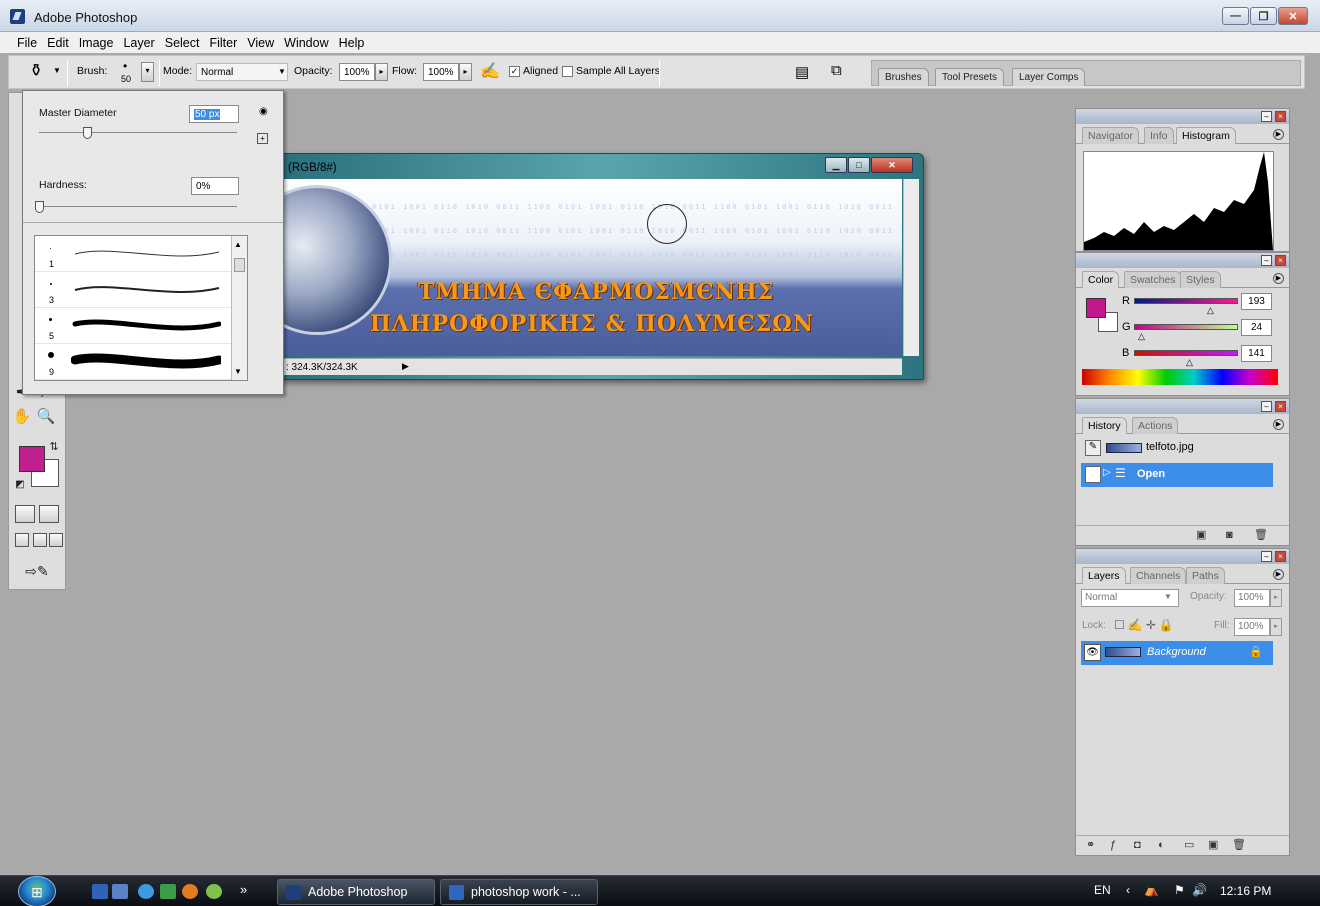 This screenshot has width=1320, height=906. I want to click on brush-preset-row: 1, so click(133, 254).